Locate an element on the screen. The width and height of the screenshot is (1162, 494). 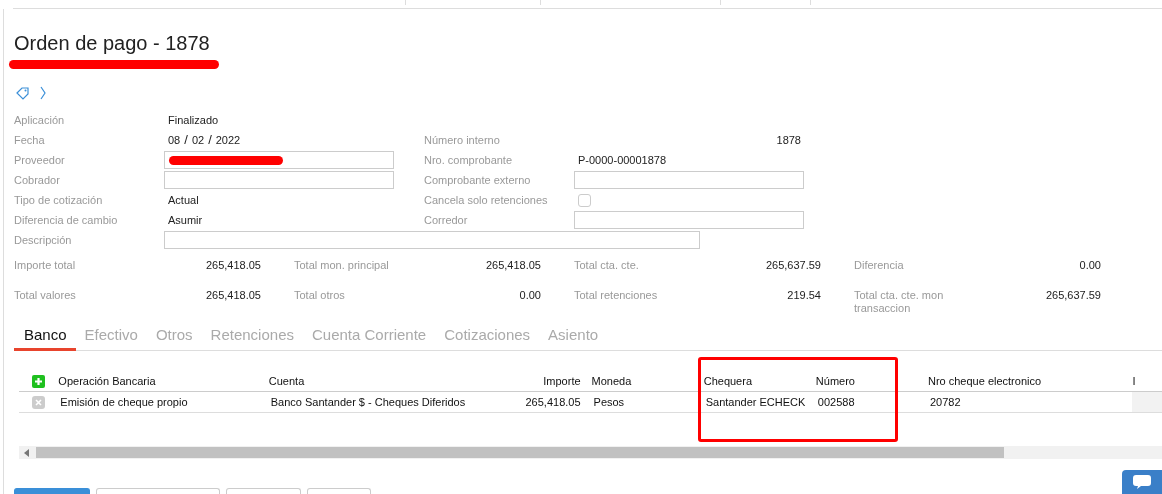
total-value: 219.54 is located at coordinates (804, 295).